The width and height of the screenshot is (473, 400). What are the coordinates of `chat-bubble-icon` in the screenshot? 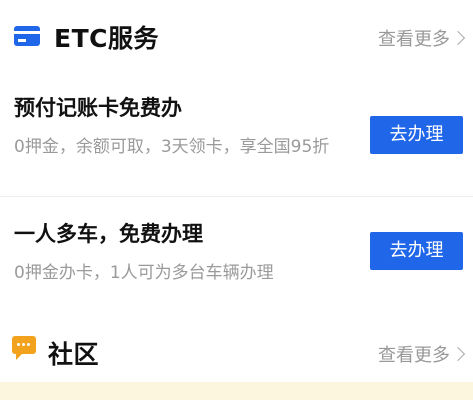 It's located at (24, 348).